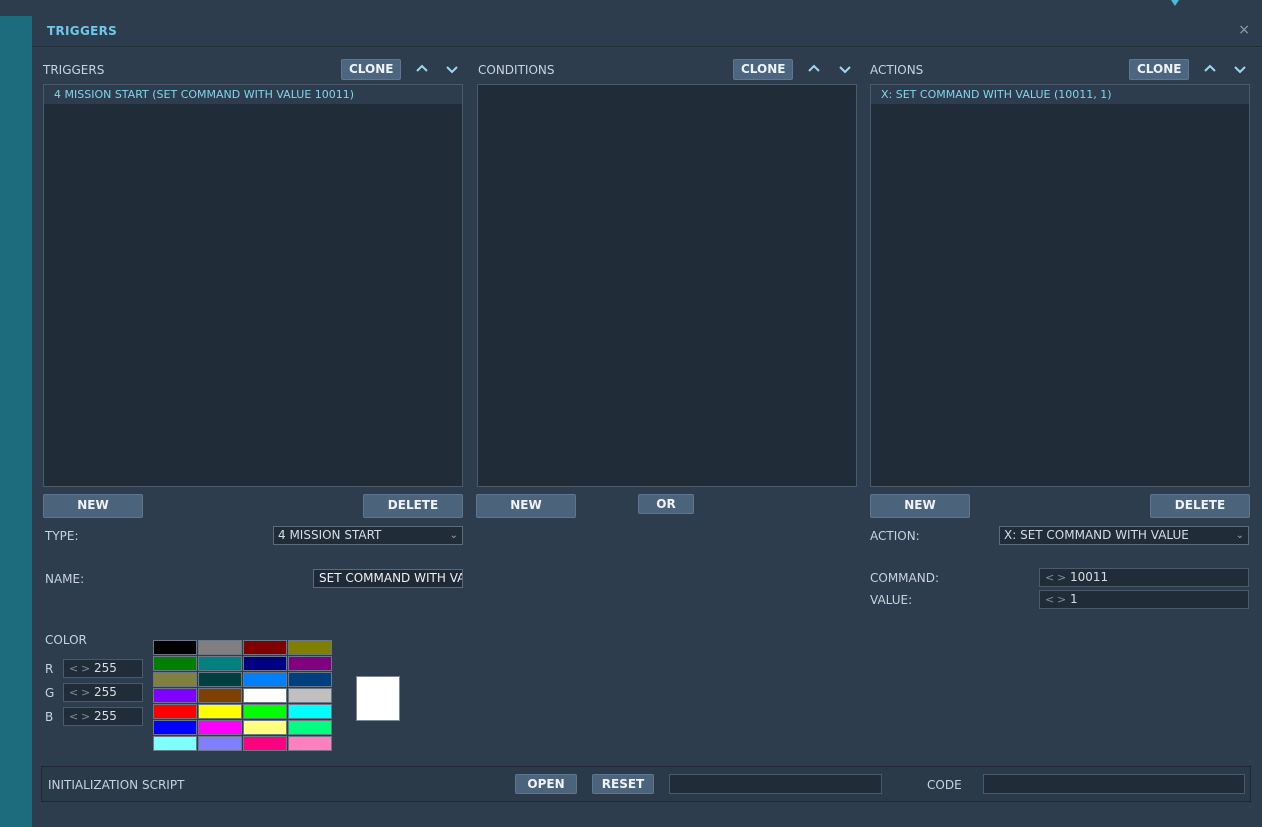 This screenshot has height=827, width=1262. Describe the element at coordinates (74, 70) in the screenshot. I see `triggers-header: TRIGGERS` at that location.